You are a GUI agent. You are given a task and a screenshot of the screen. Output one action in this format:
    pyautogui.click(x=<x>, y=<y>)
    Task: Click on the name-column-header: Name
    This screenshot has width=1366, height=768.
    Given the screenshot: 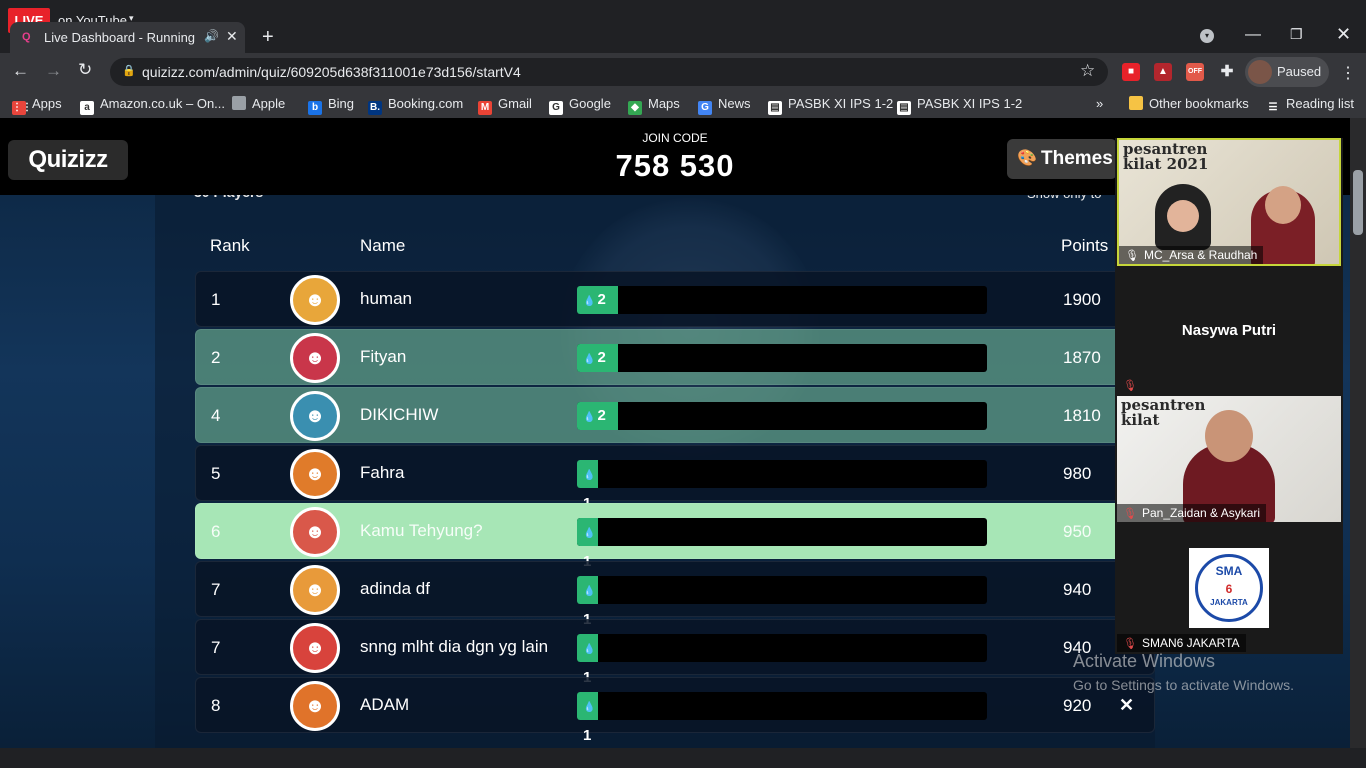 What is the action you would take?
    pyautogui.click(x=383, y=245)
    